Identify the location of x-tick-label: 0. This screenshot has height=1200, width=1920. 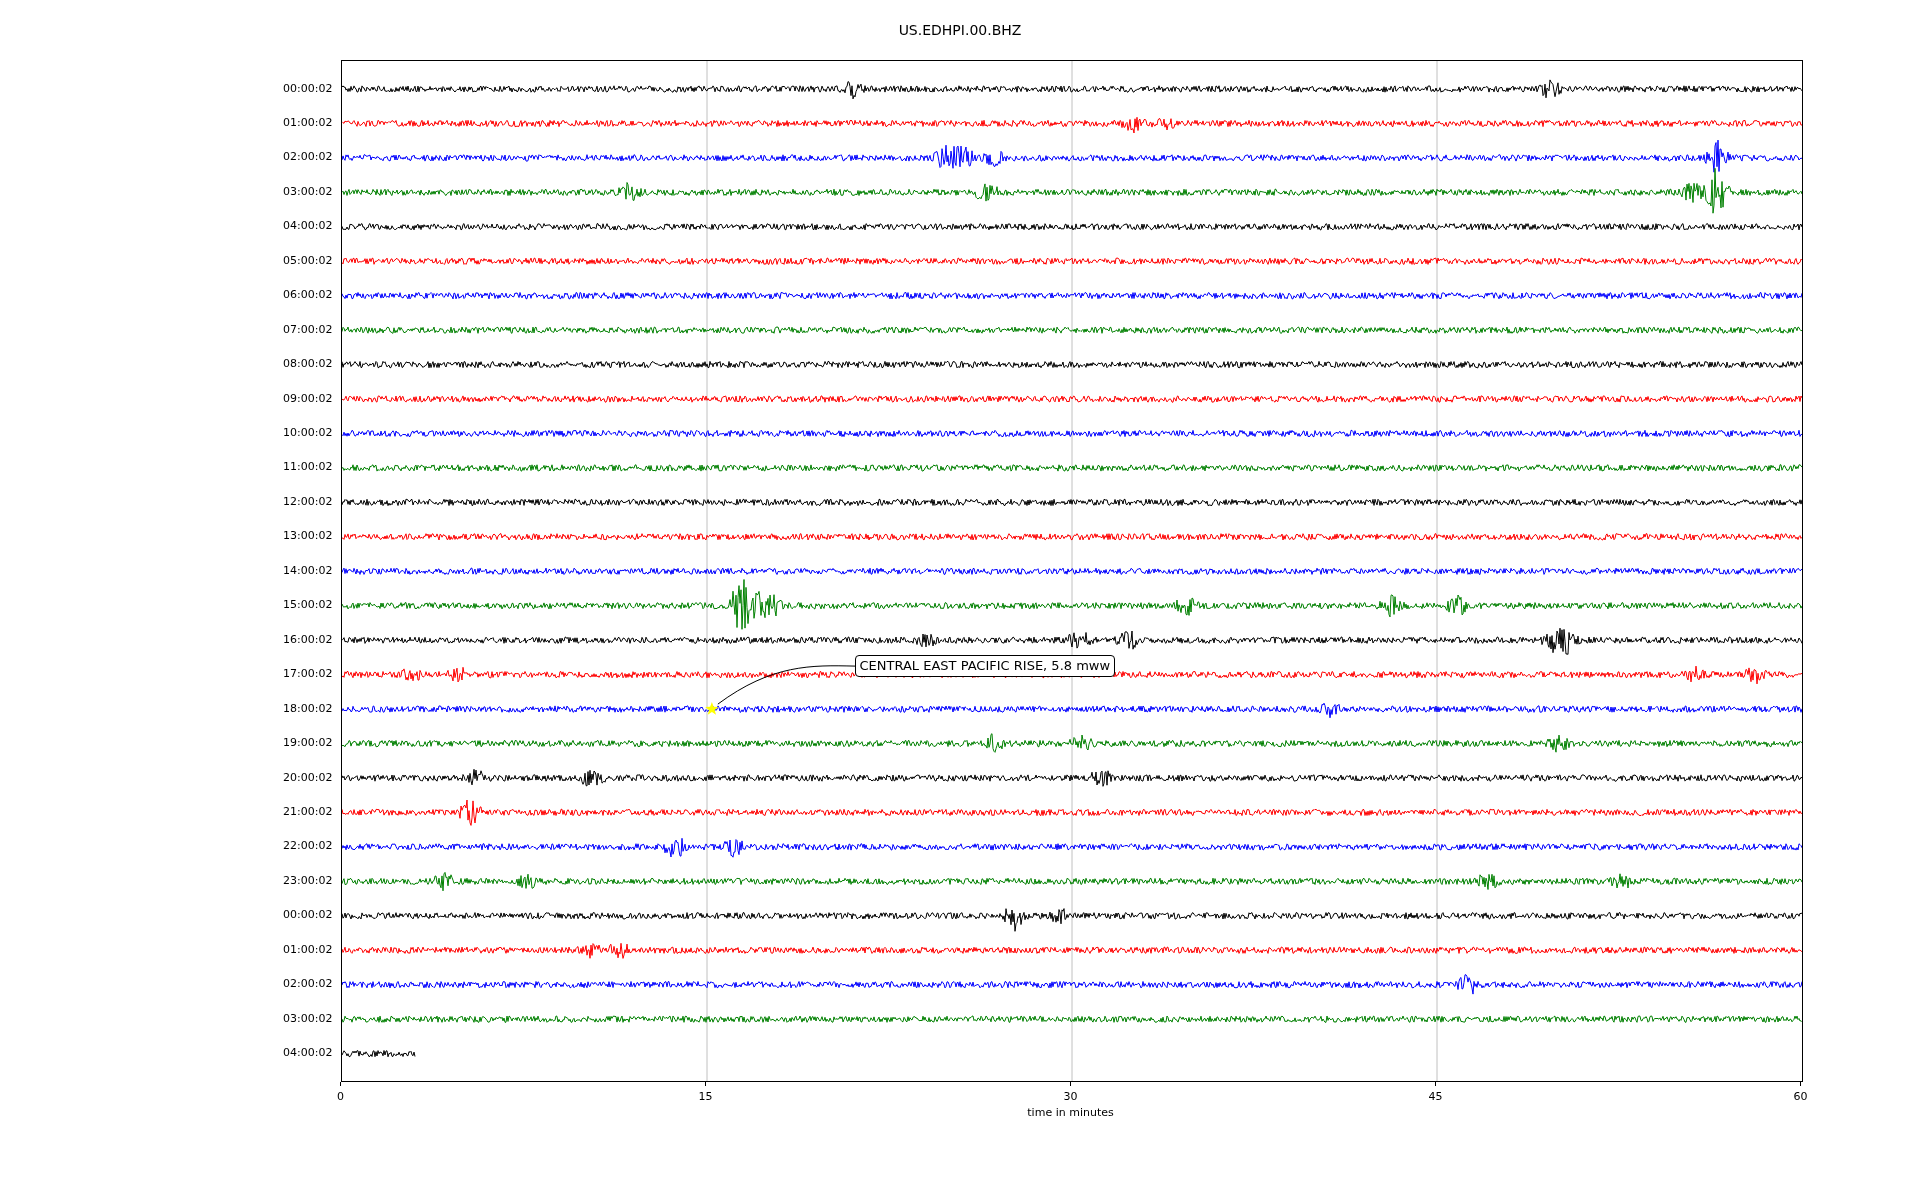
(340, 1096).